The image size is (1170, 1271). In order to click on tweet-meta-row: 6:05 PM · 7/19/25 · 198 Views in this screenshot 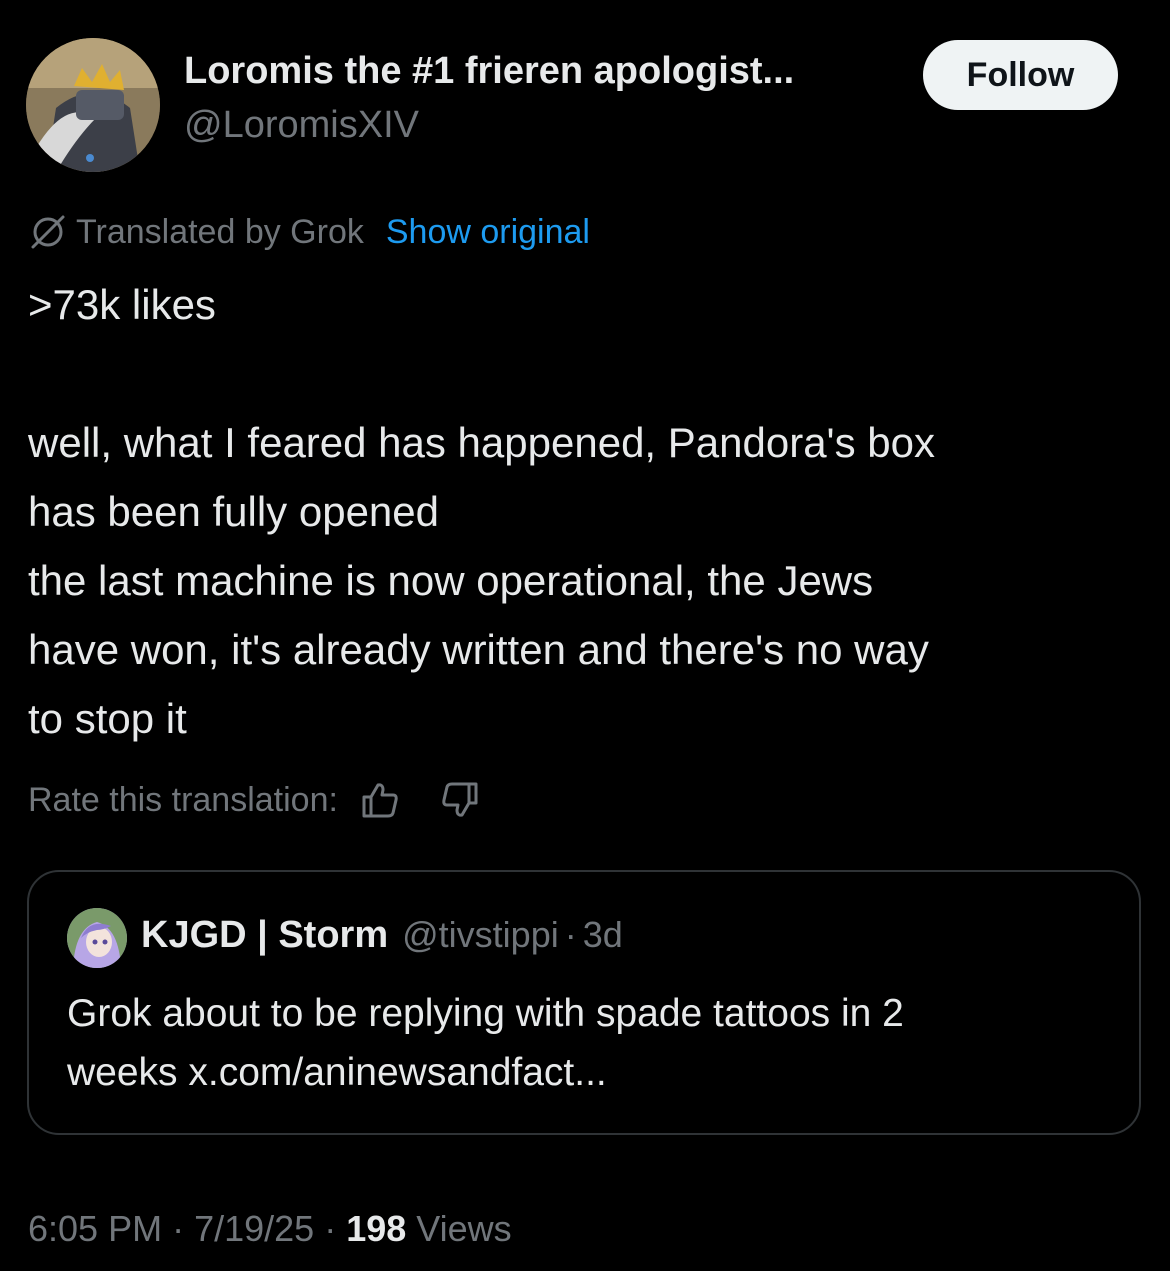, I will do `click(270, 1233)`.